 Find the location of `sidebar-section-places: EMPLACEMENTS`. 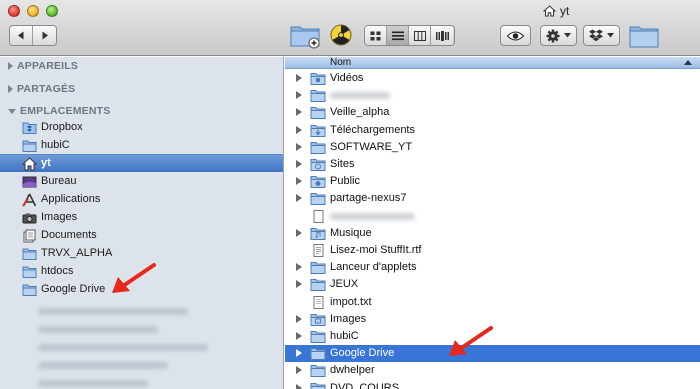

sidebar-section-places: EMPLACEMENTS is located at coordinates (59, 111).